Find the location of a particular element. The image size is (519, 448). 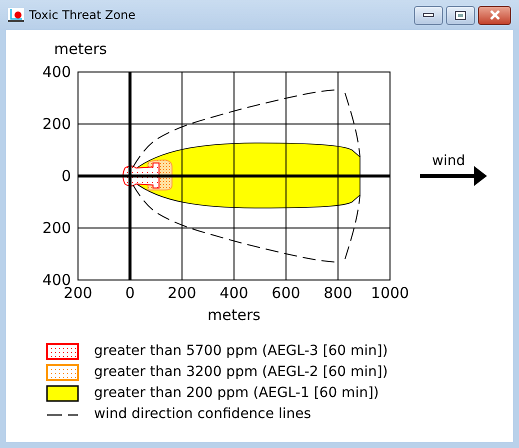

window-title: Toxic Threat Zone is located at coordinates (82, 15).